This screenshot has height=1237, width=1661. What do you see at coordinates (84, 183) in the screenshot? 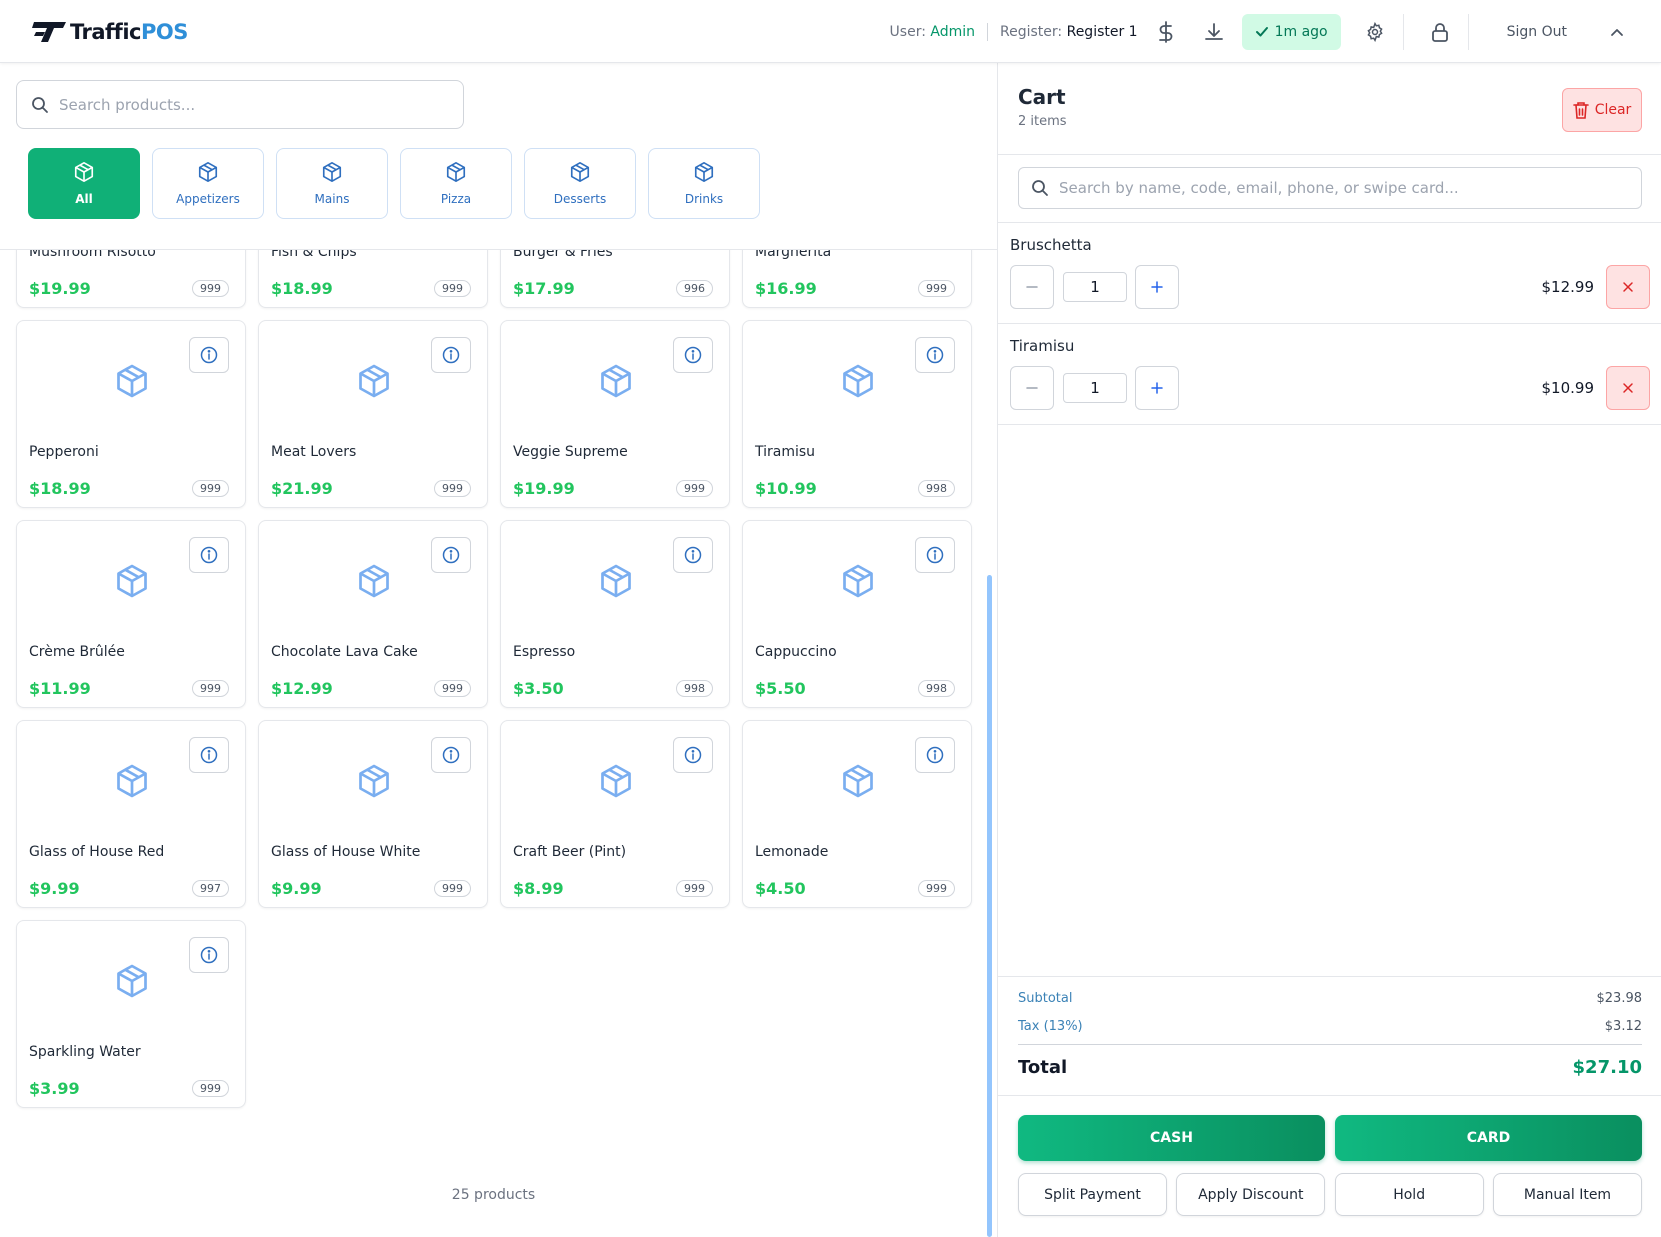
I see `category-tab-all: All` at bounding box center [84, 183].